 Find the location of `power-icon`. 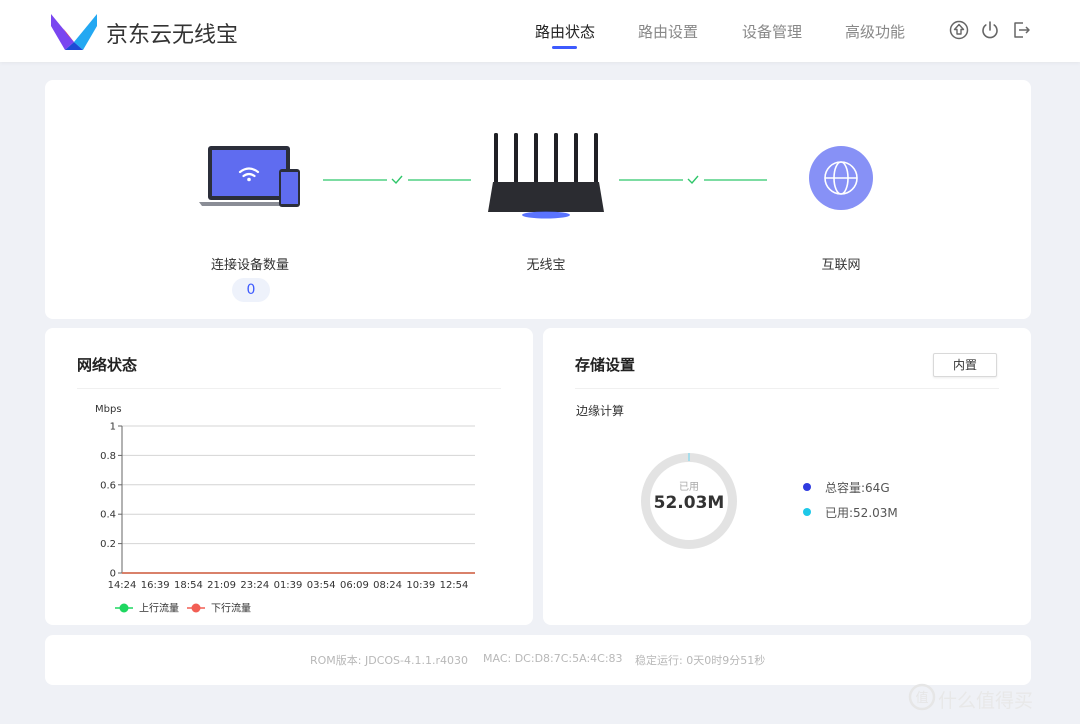

power-icon is located at coordinates (990, 30).